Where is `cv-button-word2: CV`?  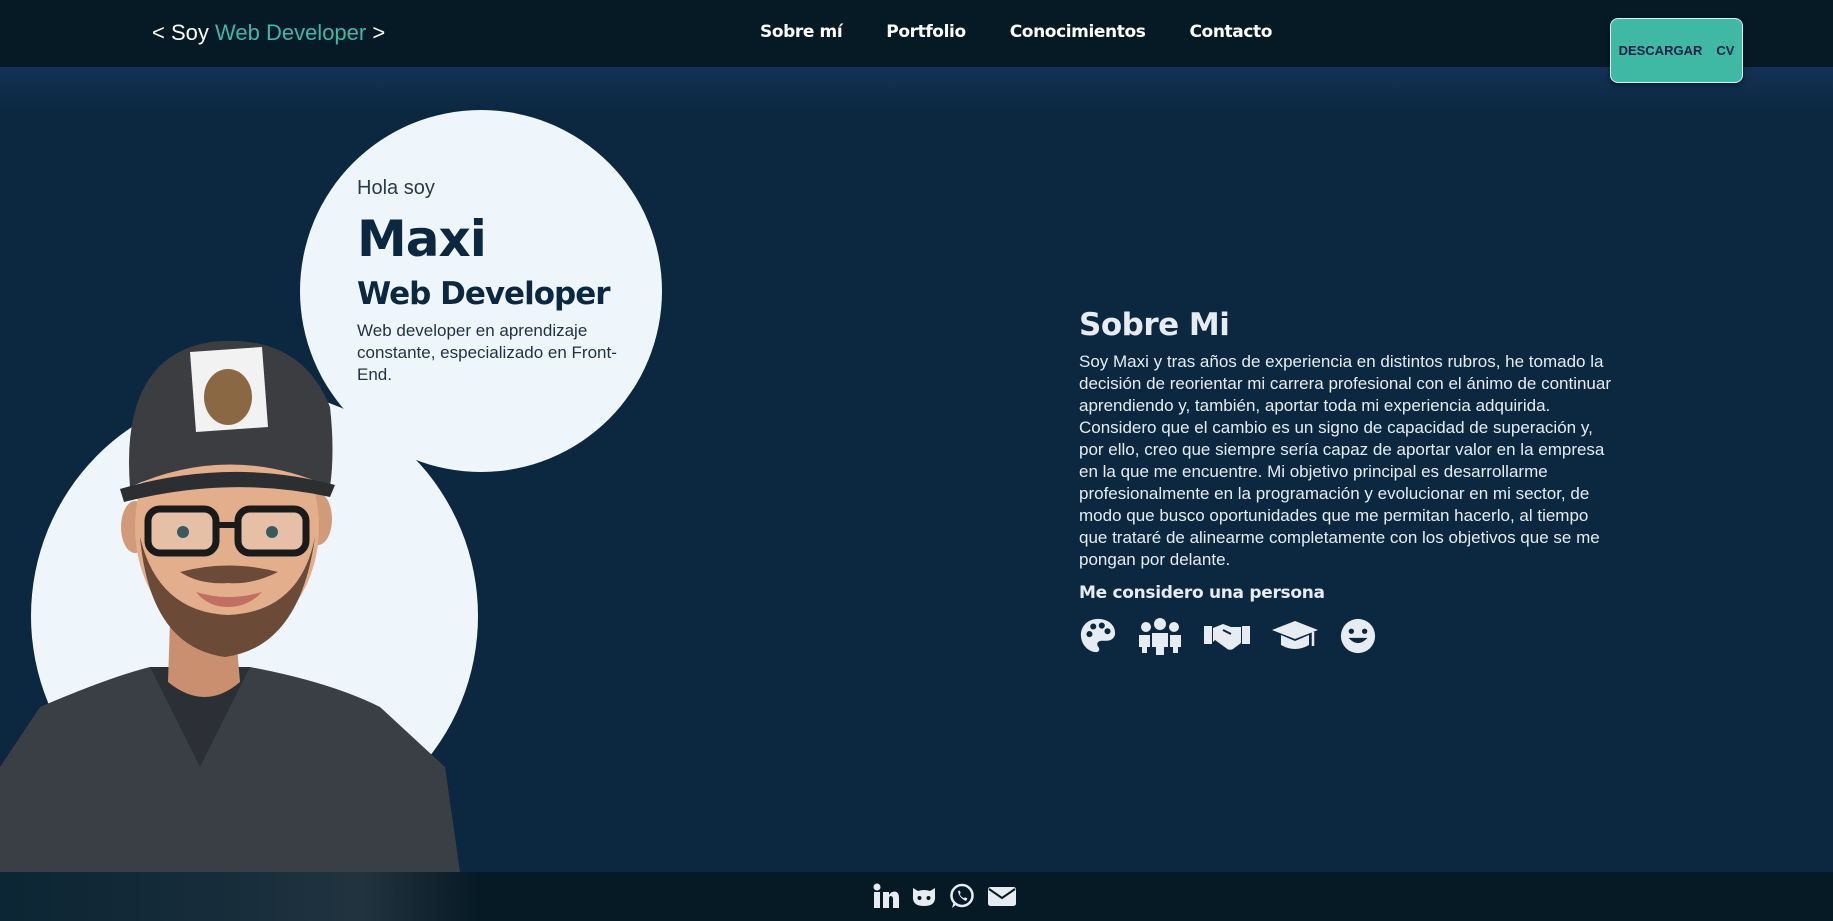 cv-button-word2: CV is located at coordinates (1725, 50).